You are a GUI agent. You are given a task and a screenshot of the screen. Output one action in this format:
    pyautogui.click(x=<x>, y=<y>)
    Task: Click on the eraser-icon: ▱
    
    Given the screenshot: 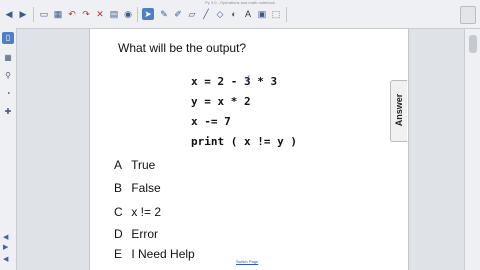 What is the action you would take?
    pyautogui.click(x=192, y=14)
    